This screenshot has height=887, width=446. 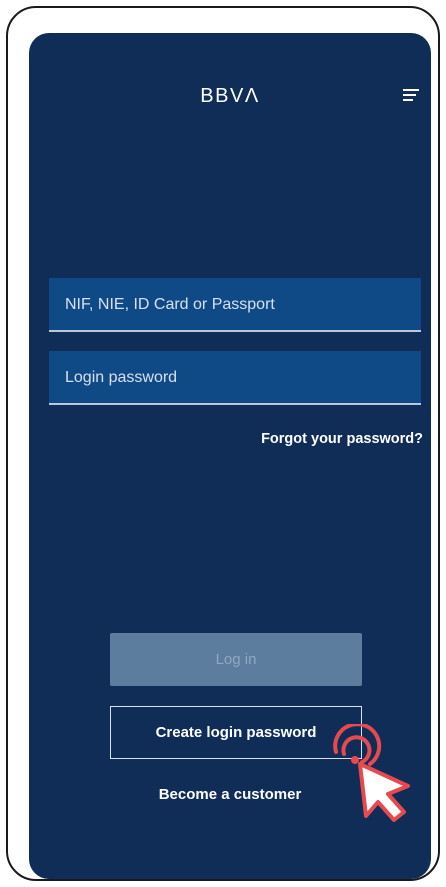 What do you see at coordinates (121, 377) in the screenshot?
I see `login-password-placeholder: Login password` at bounding box center [121, 377].